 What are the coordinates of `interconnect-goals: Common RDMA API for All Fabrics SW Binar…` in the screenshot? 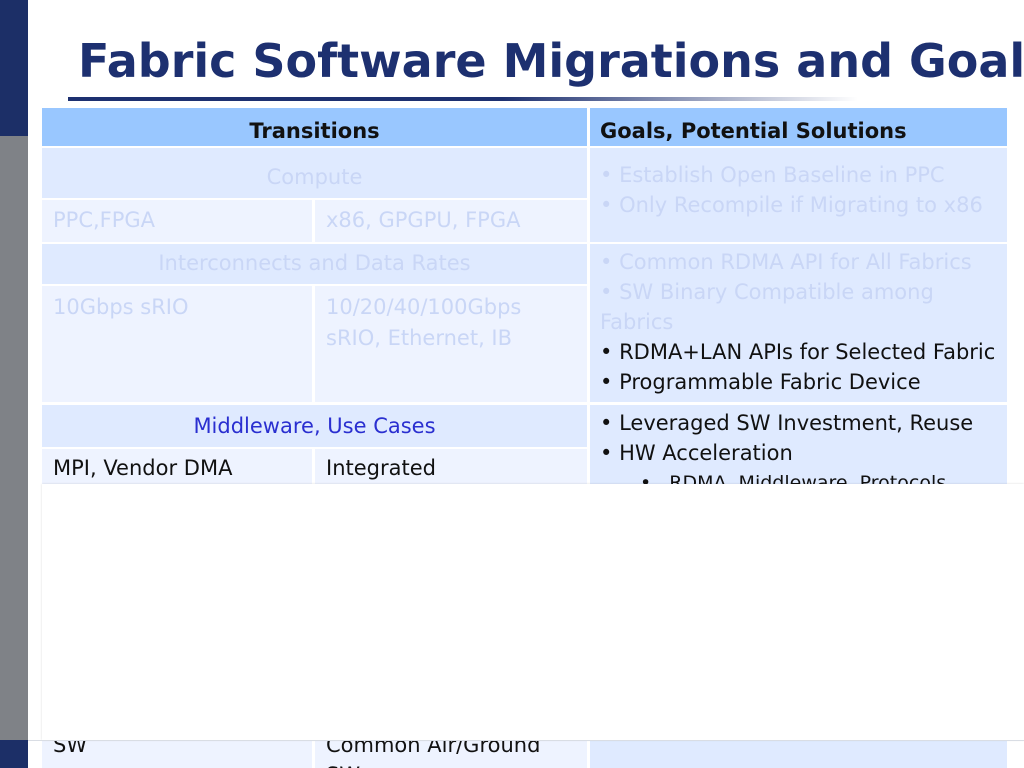 It's located at (798, 323).